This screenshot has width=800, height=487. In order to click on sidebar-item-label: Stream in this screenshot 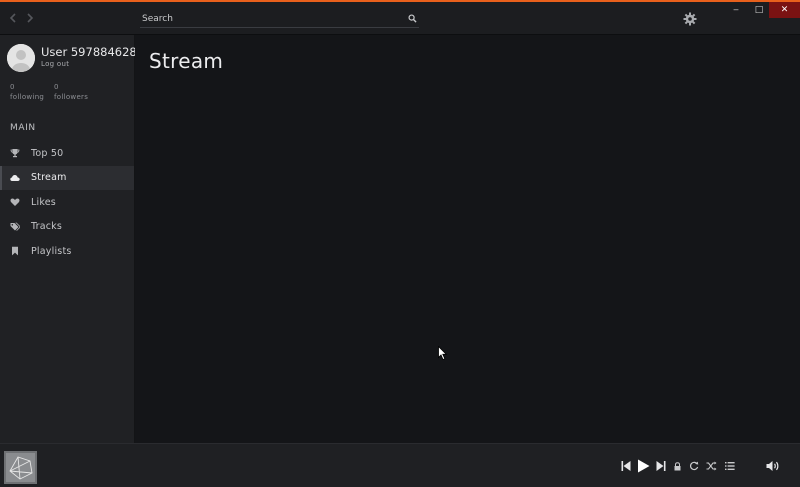, I will do `click(49, 178)`.